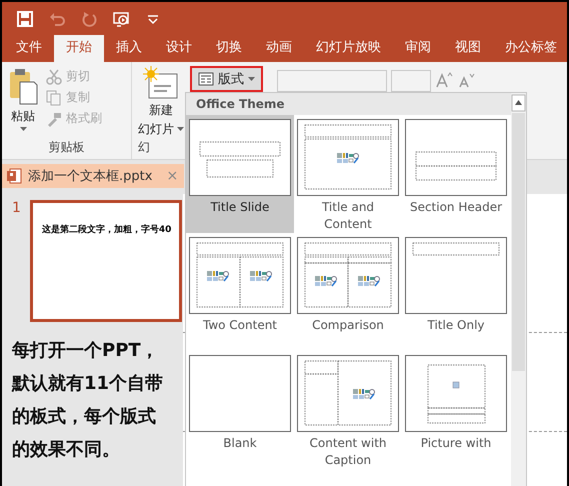  What do you see at coordinates (348, 325) in the screenshot?
I see `layout-name: Comparison` at bounding box center [348, 325].